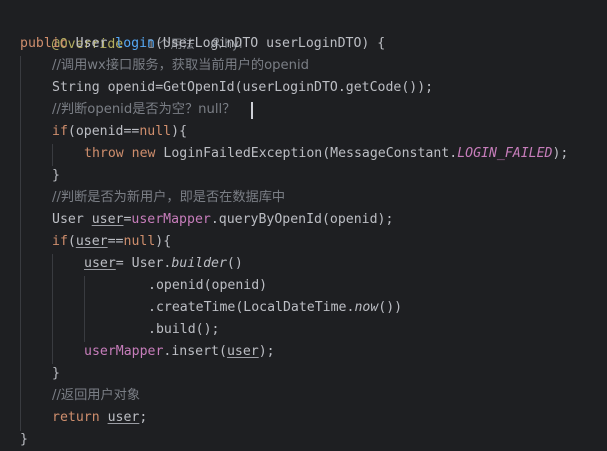  What do you see at coordinates (103, 131) in the screenshot?
I see `code-text: (openid==` at bounding box center [103, 131].